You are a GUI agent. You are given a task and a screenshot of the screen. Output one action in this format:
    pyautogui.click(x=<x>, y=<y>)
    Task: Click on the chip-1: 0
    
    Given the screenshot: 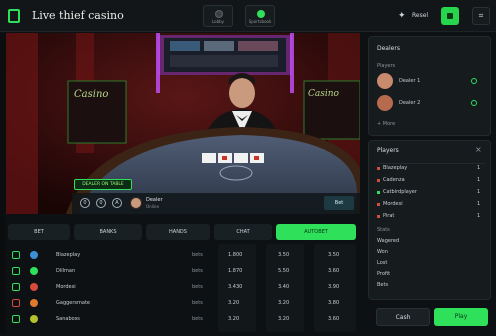 What is the action you would take?
    pyautogui.click(x=101, y=203)
    